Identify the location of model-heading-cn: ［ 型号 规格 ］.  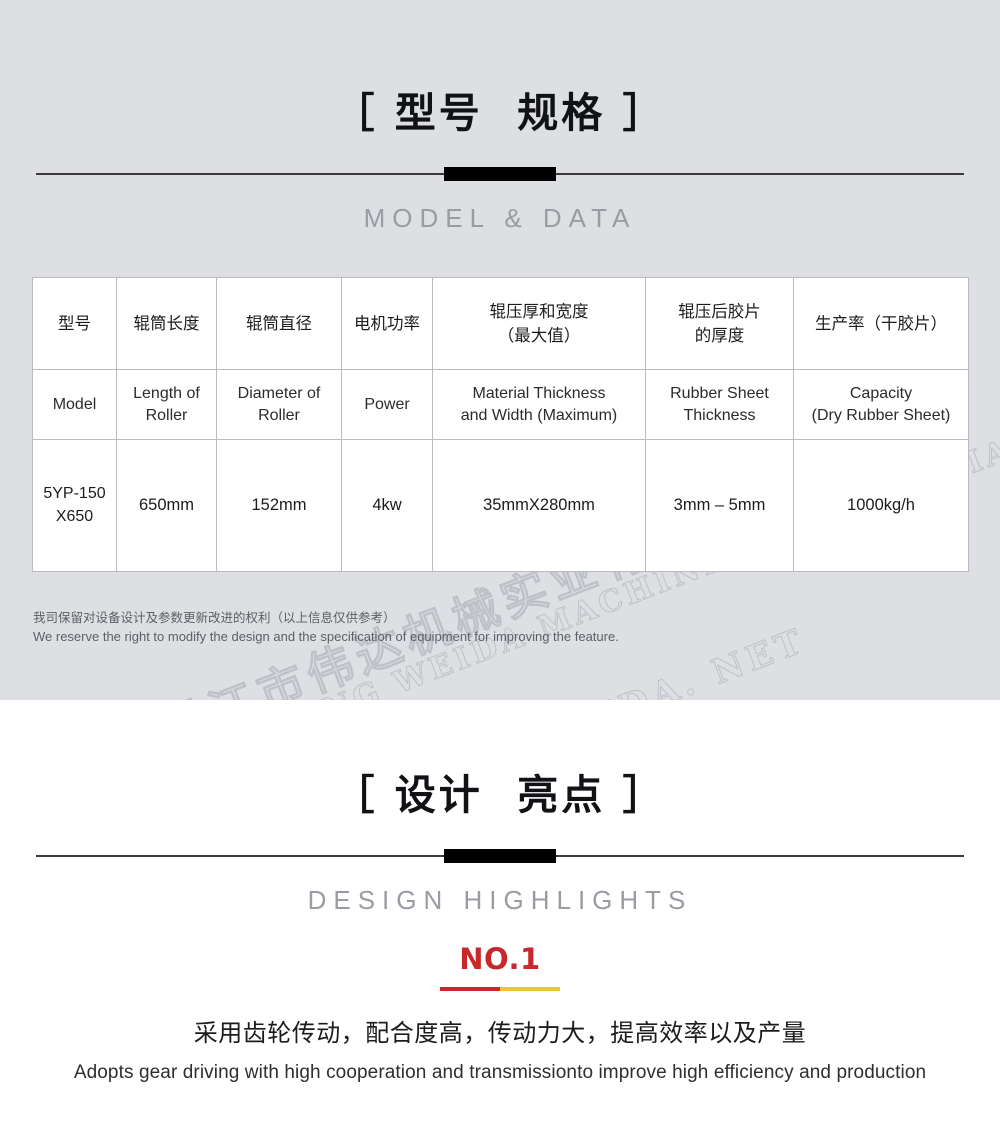
(500, 113).